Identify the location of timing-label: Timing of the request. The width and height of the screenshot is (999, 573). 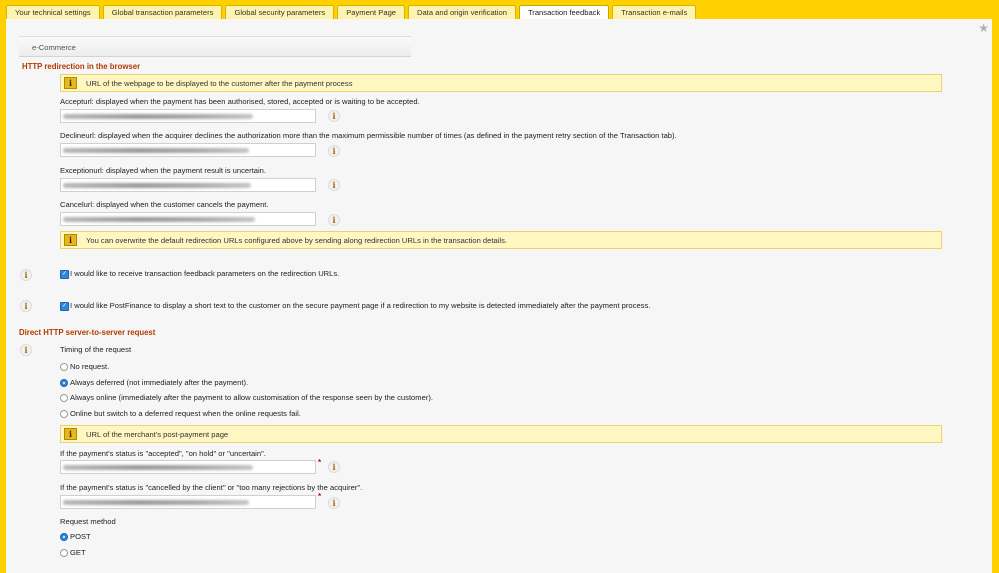
(96, 349).